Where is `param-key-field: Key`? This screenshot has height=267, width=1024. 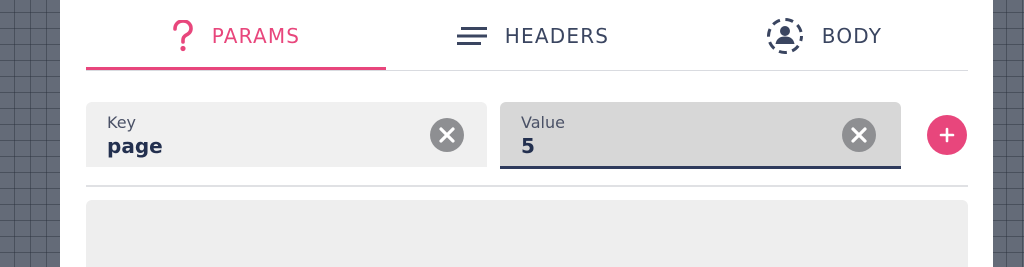
param-key-field: Key is located at coordinates (286, 134).